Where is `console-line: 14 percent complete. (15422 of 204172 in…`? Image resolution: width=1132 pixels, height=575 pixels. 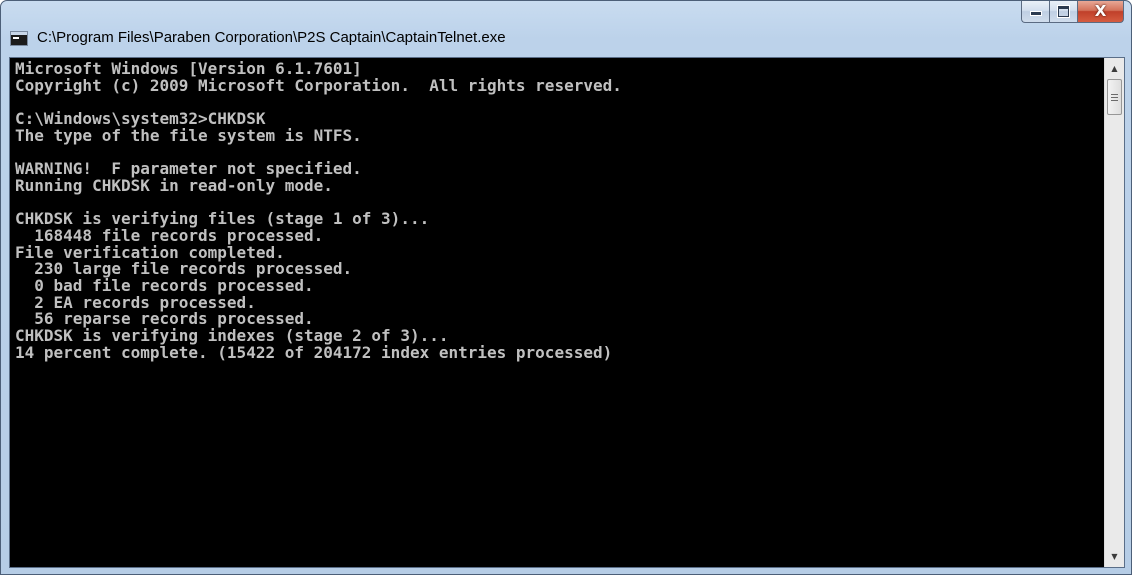 console-line: 14 percent complete. (15422 of 204172 in… is located at coordinates (314, 352).